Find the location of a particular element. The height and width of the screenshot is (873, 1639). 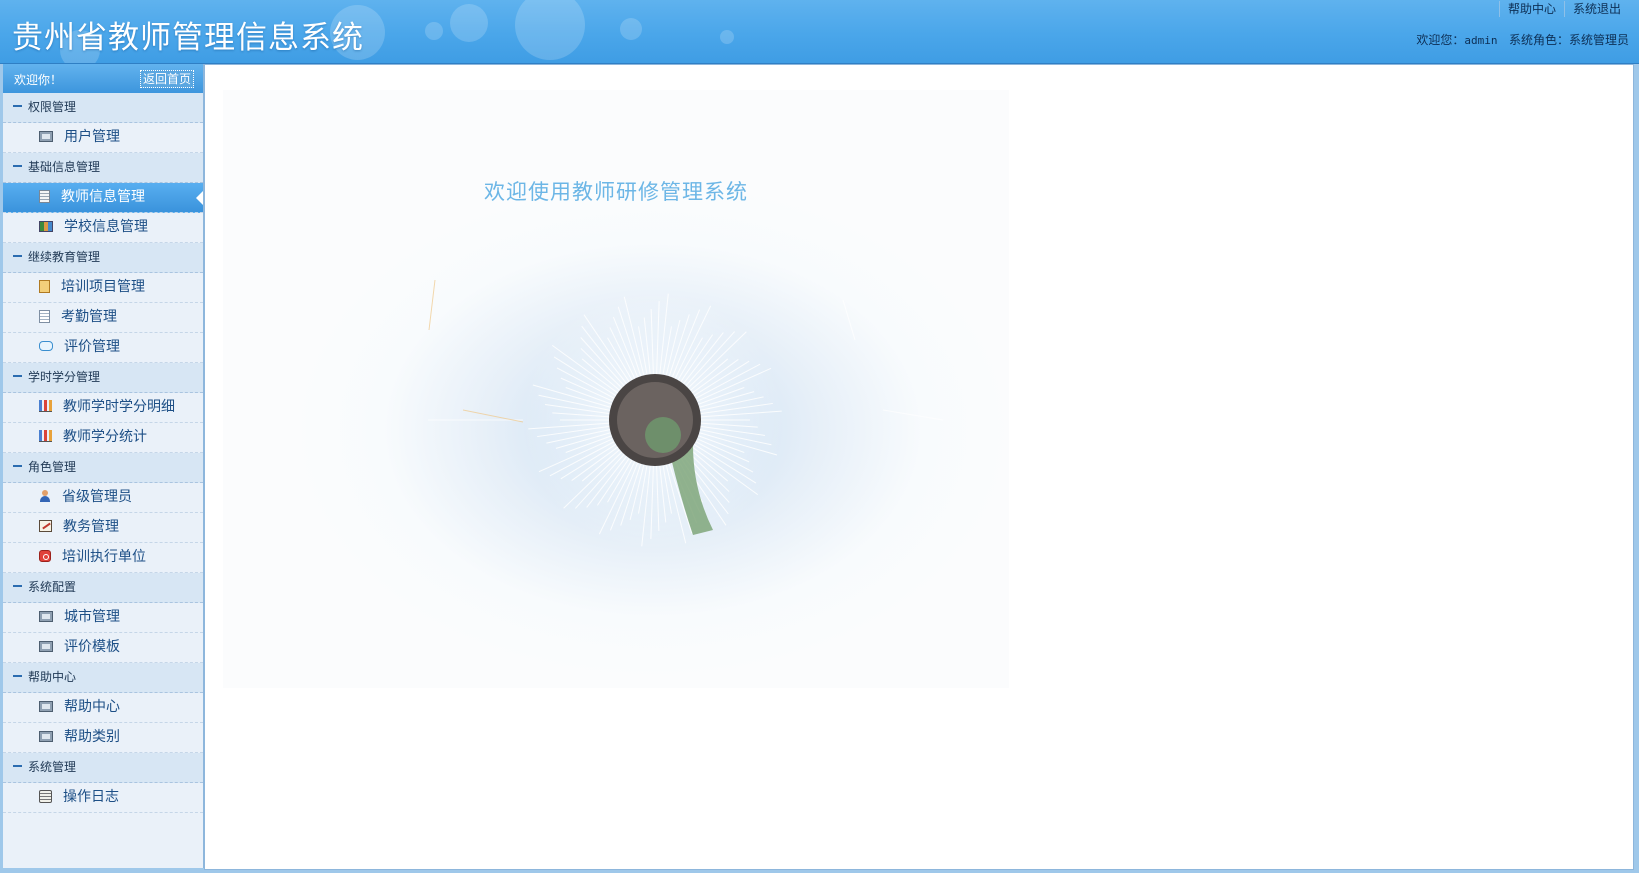

welcome-label: 欢迎你！ is located at coordinates (38, 80).